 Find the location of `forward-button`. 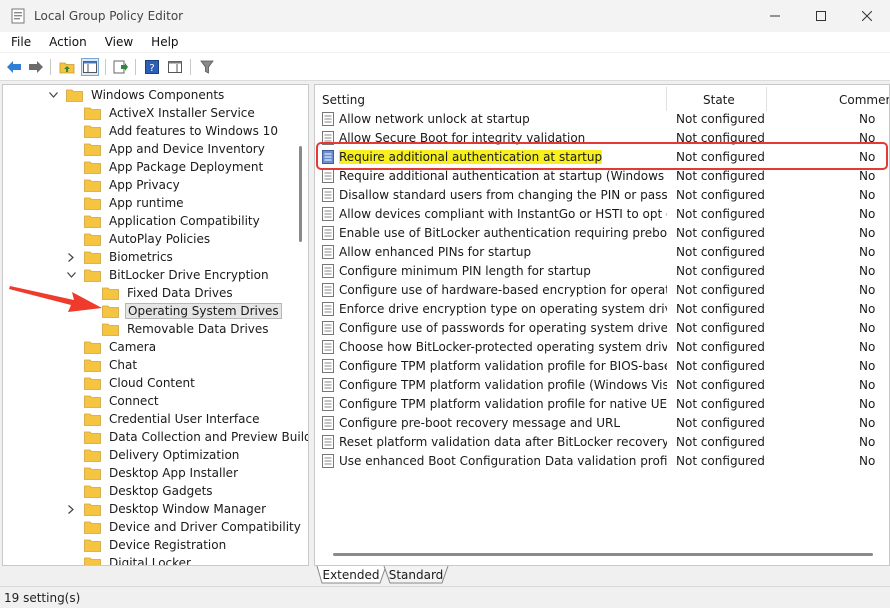

forward-button is located at coordinates (36, 67).